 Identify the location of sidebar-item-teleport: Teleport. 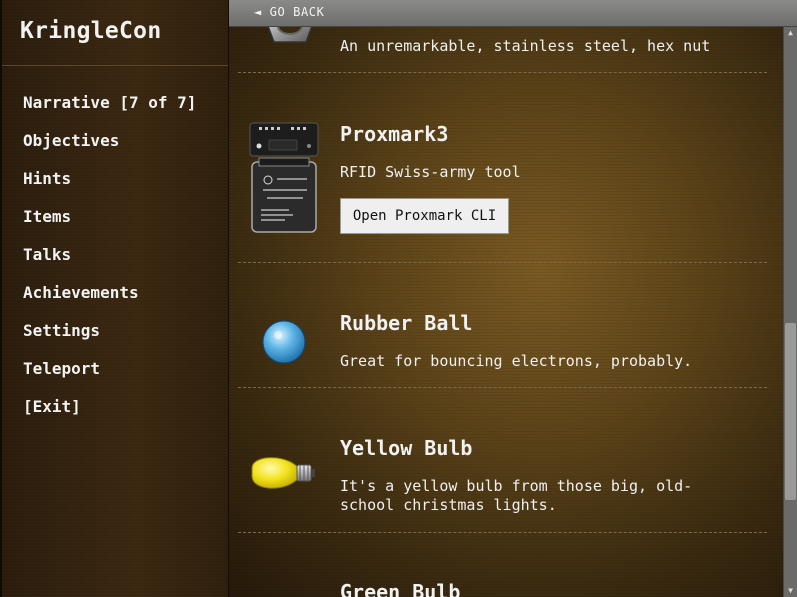
(115, 378).